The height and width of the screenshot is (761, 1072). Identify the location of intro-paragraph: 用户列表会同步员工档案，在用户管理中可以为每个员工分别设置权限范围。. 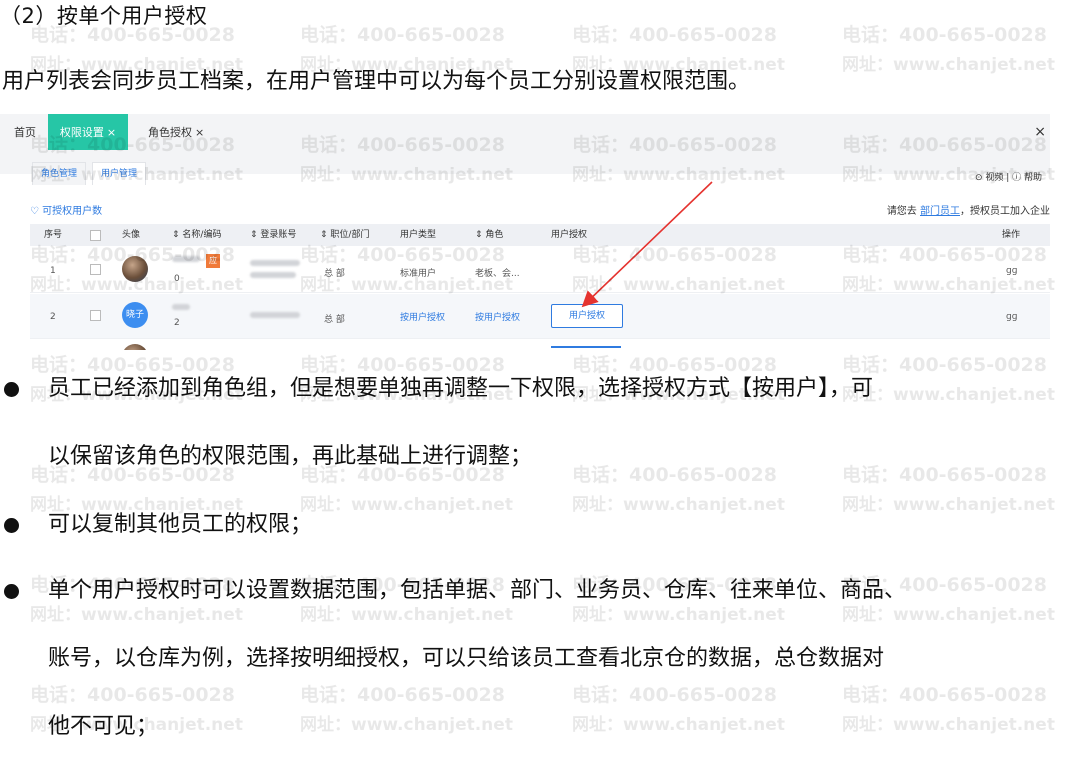
(376, 81).